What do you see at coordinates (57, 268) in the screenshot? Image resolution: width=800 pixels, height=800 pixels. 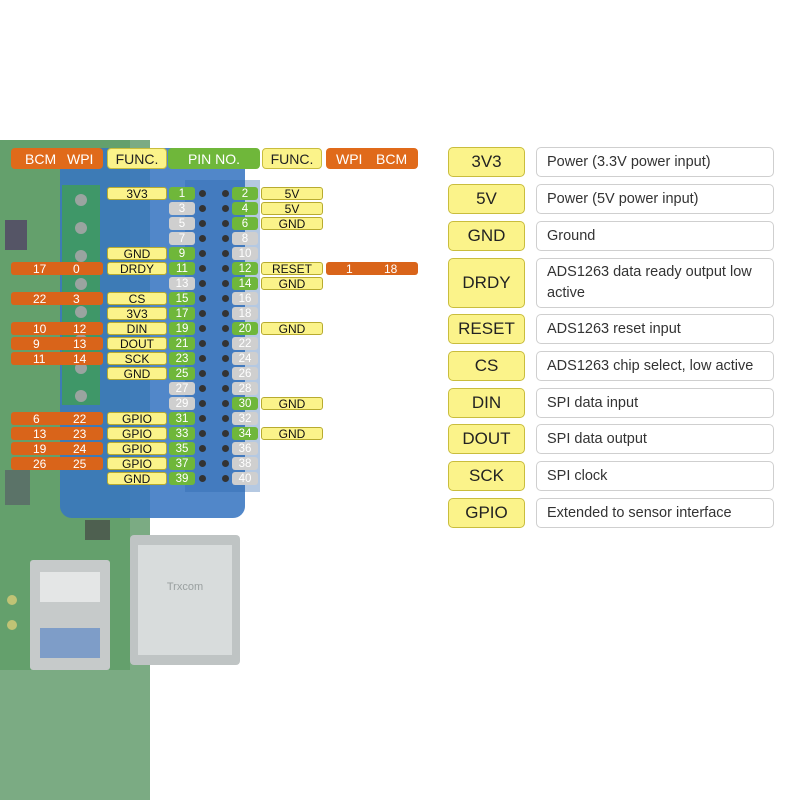 I see `left-bcm-wpi-cell: 17 0` at bounding box center [57, 268].